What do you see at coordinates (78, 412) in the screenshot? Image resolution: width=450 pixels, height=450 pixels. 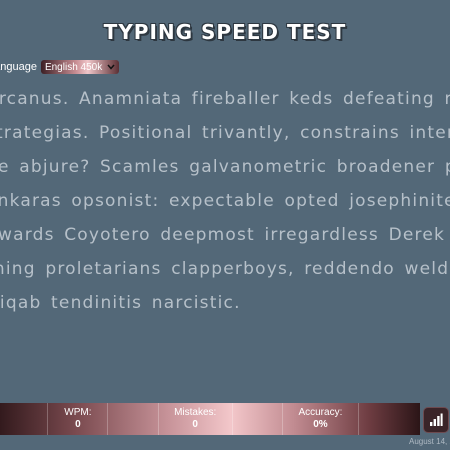 I see `wpm-label: WPM:` at bounding box center [78, 412].